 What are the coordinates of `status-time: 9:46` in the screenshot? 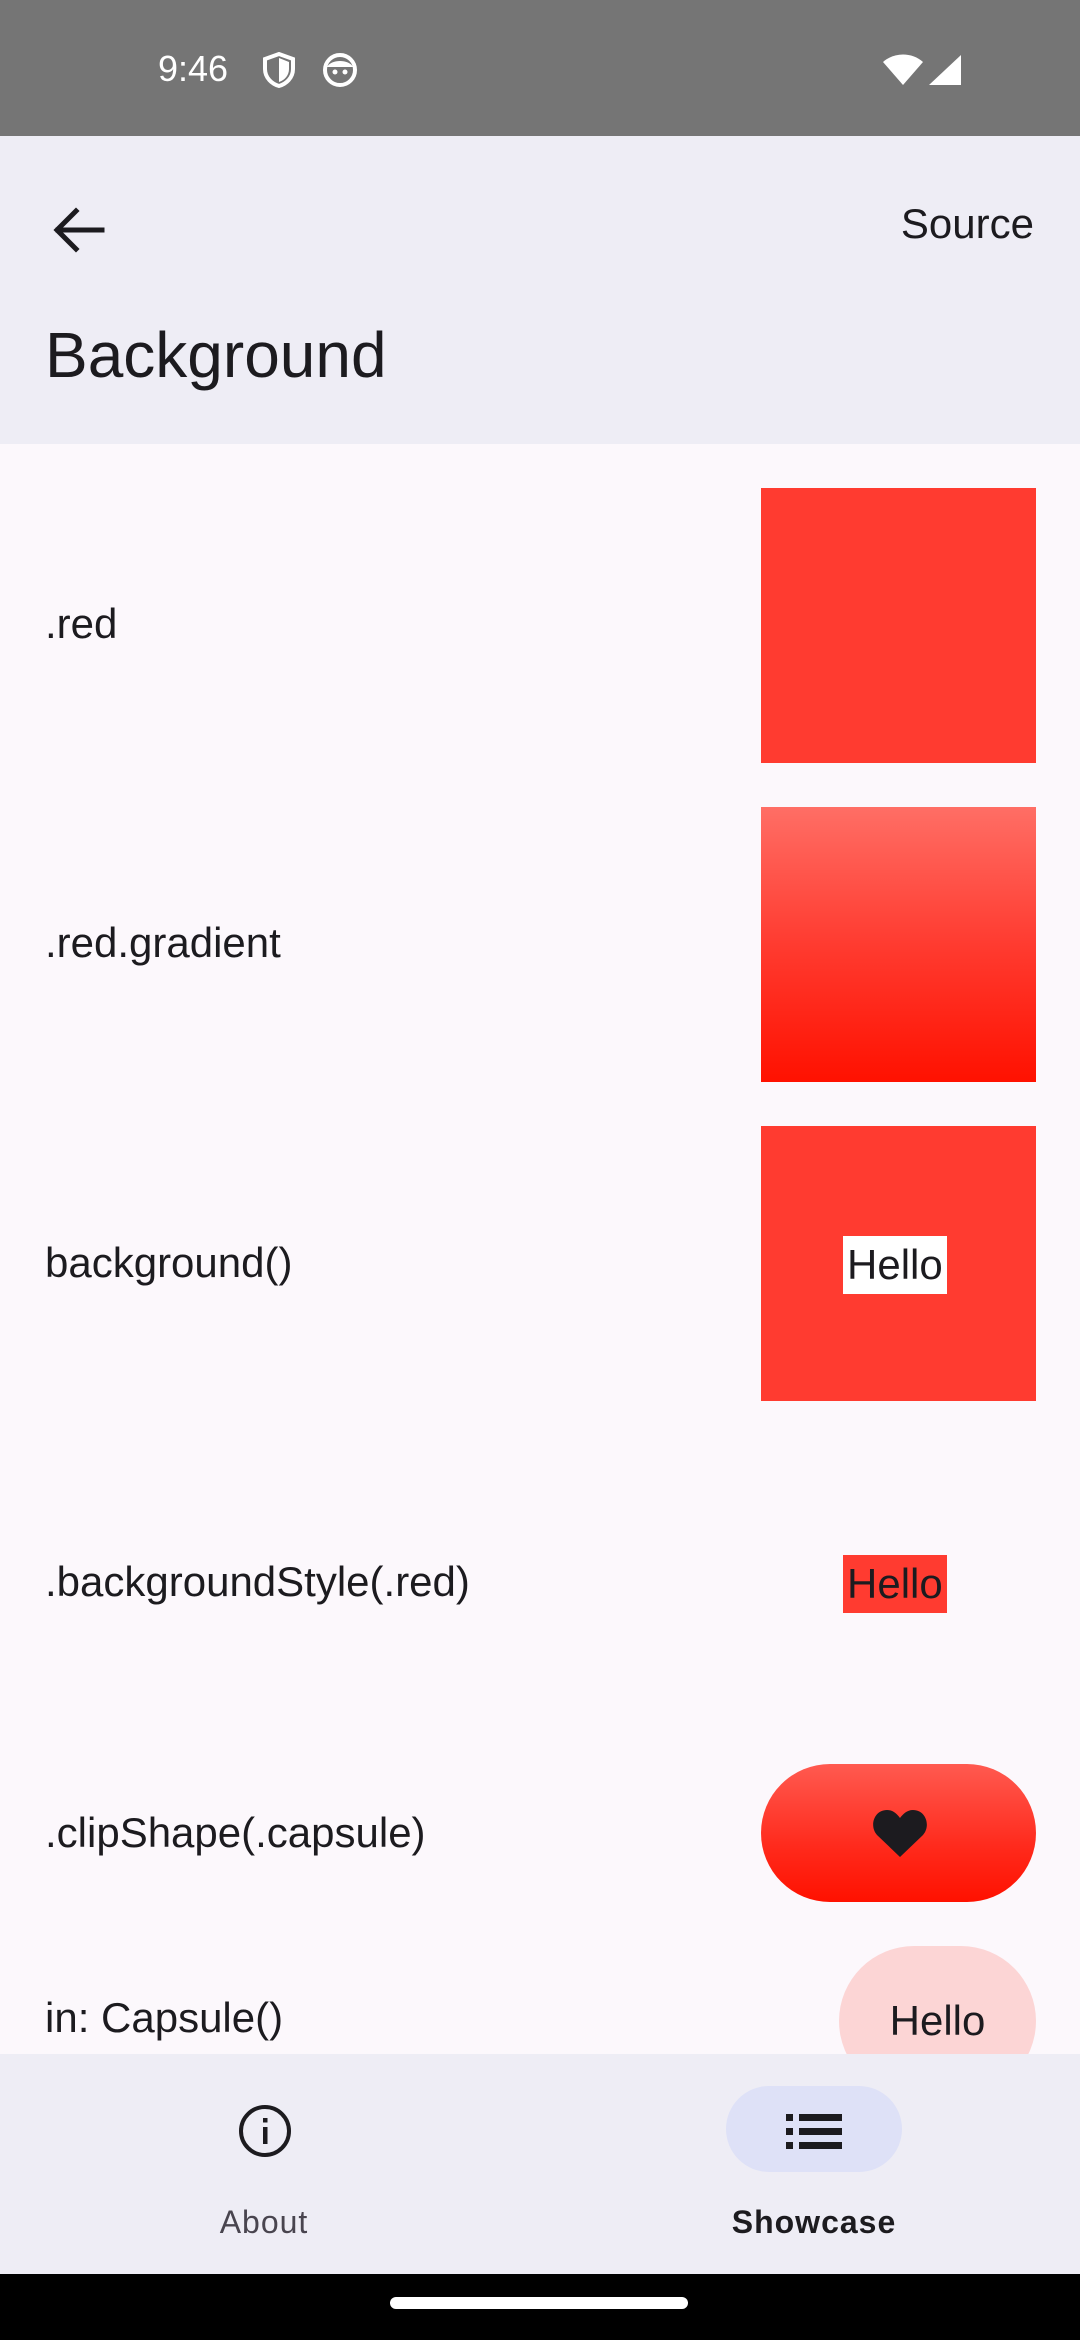 It's located at (193, 68).